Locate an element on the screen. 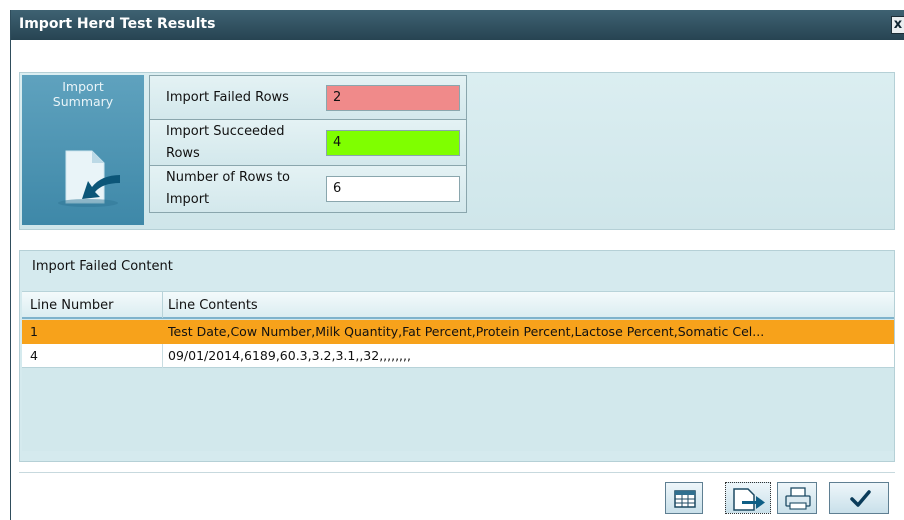 The image size is (904, 520). window-title: Import Herd Test Results is located at coordinates (117, 24).